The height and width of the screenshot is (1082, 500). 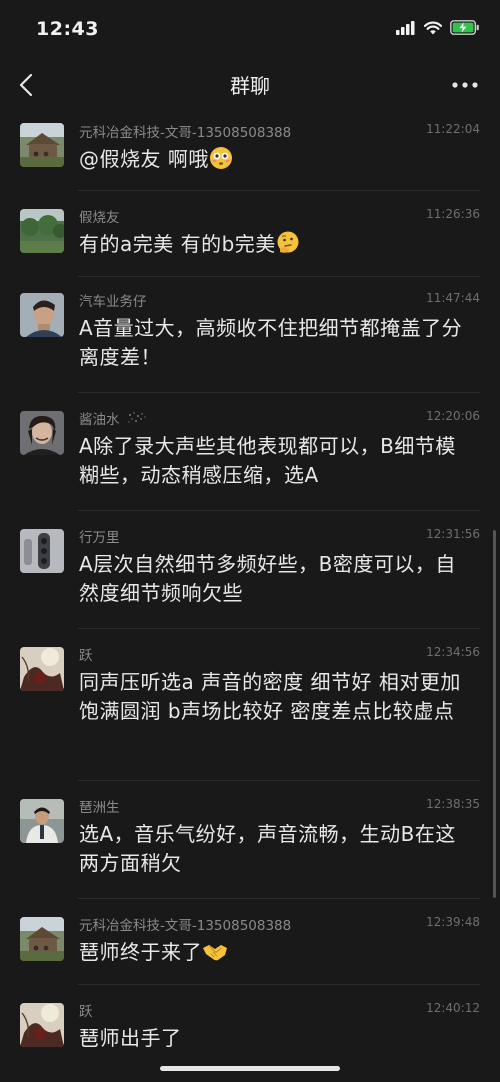 I want to click on list-item: 元科冶金科技-文哥-13508508388 12:39:48 琶师终于来了, so click(x=250, y=941).